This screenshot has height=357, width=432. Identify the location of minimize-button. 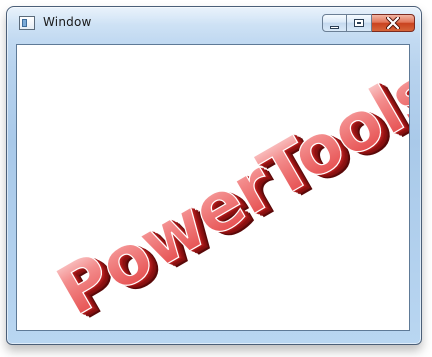
(334, 23).